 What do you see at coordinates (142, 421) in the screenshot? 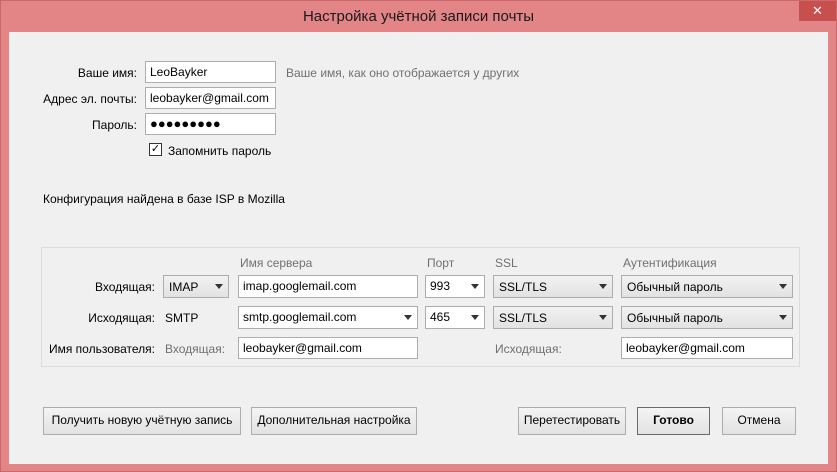
I see `new-account-button: Получить новую учётную запись` at bounding box center [142, 421].